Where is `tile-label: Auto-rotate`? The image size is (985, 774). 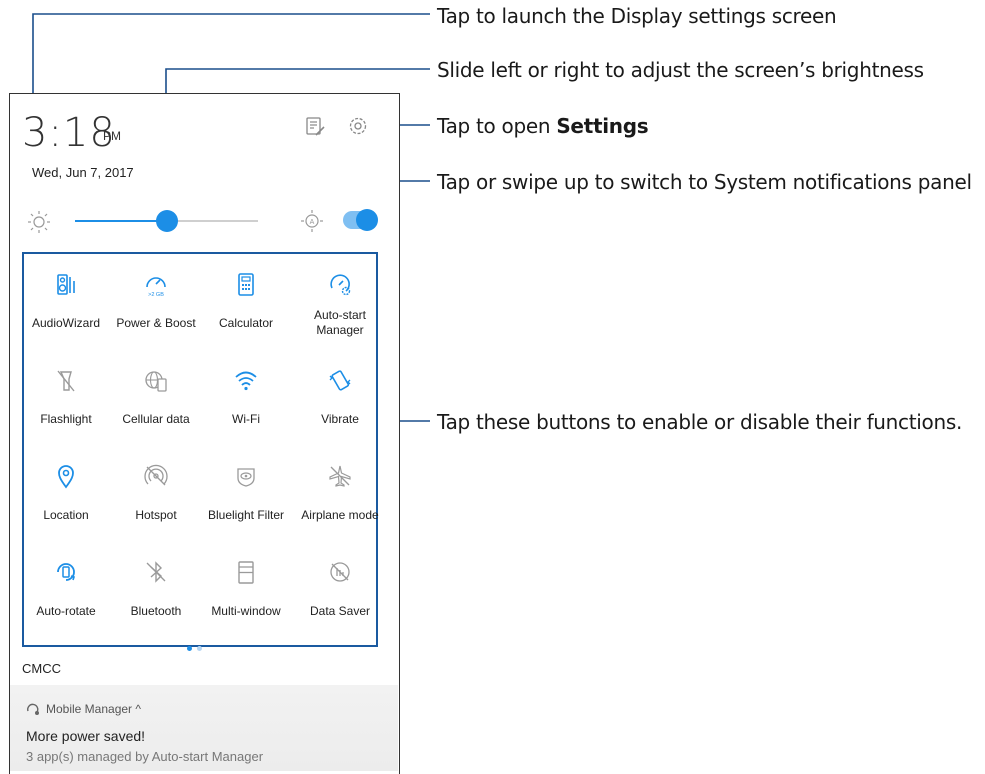
tile-label: Auto-rotate is located at coordinates (66, 611).